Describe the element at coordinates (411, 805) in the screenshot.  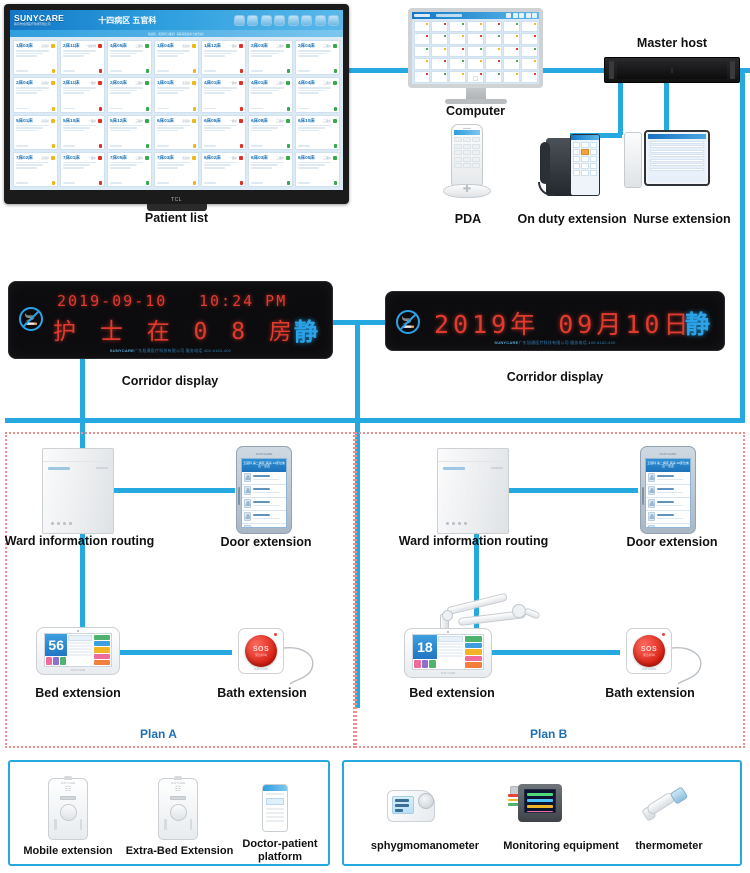
I see `sphygmomanometer-device` at that location.